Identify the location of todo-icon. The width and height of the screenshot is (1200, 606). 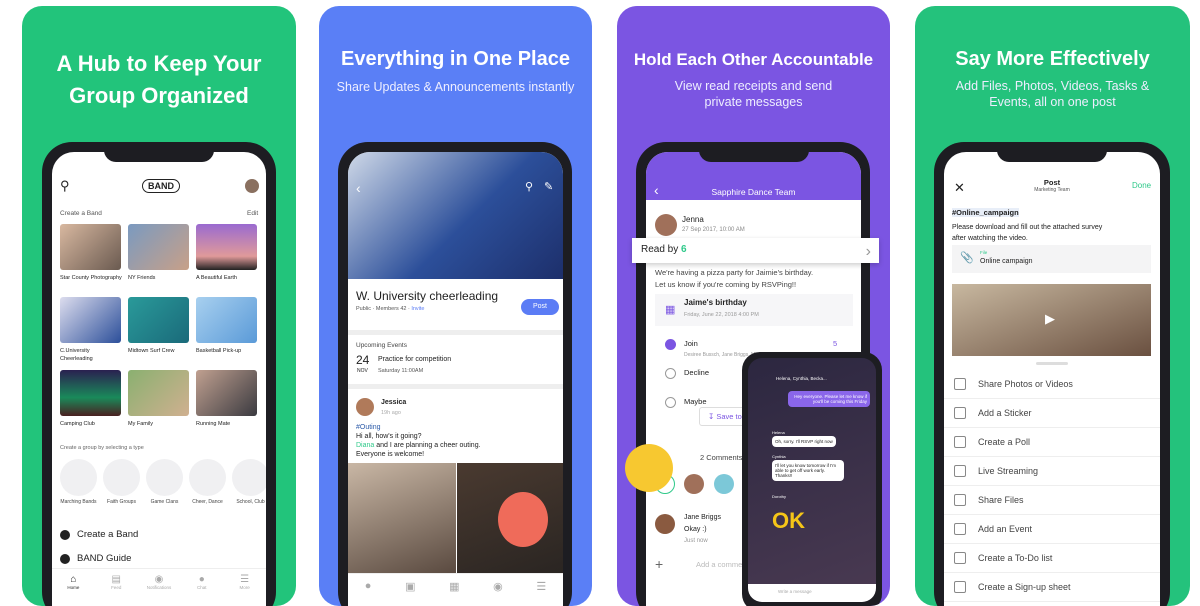
(960, 558).